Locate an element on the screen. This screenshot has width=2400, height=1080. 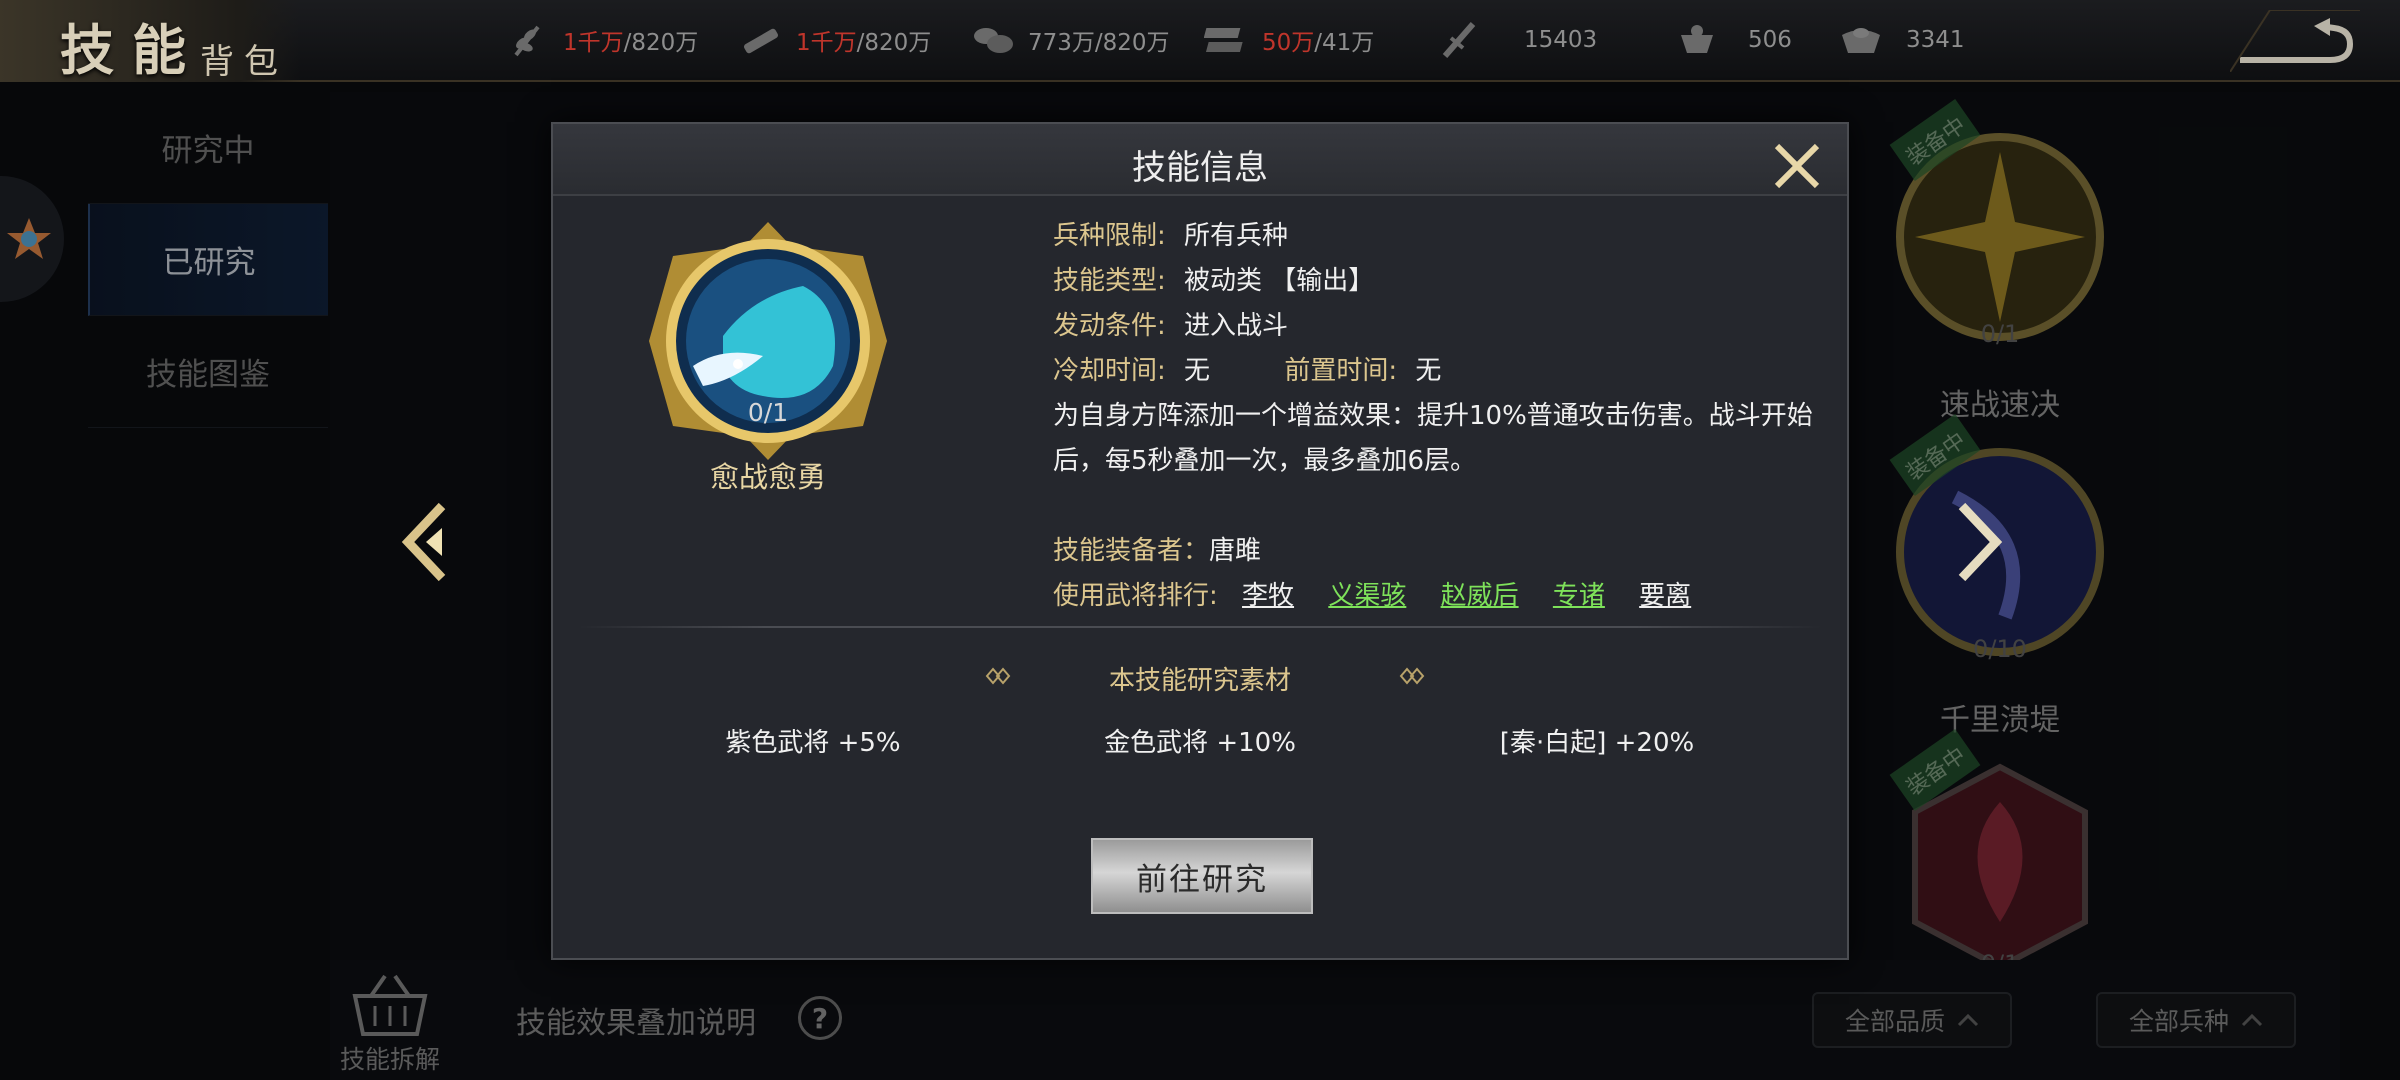
general-link-yaoli: 要离 is located at coordinates (1665, 596).